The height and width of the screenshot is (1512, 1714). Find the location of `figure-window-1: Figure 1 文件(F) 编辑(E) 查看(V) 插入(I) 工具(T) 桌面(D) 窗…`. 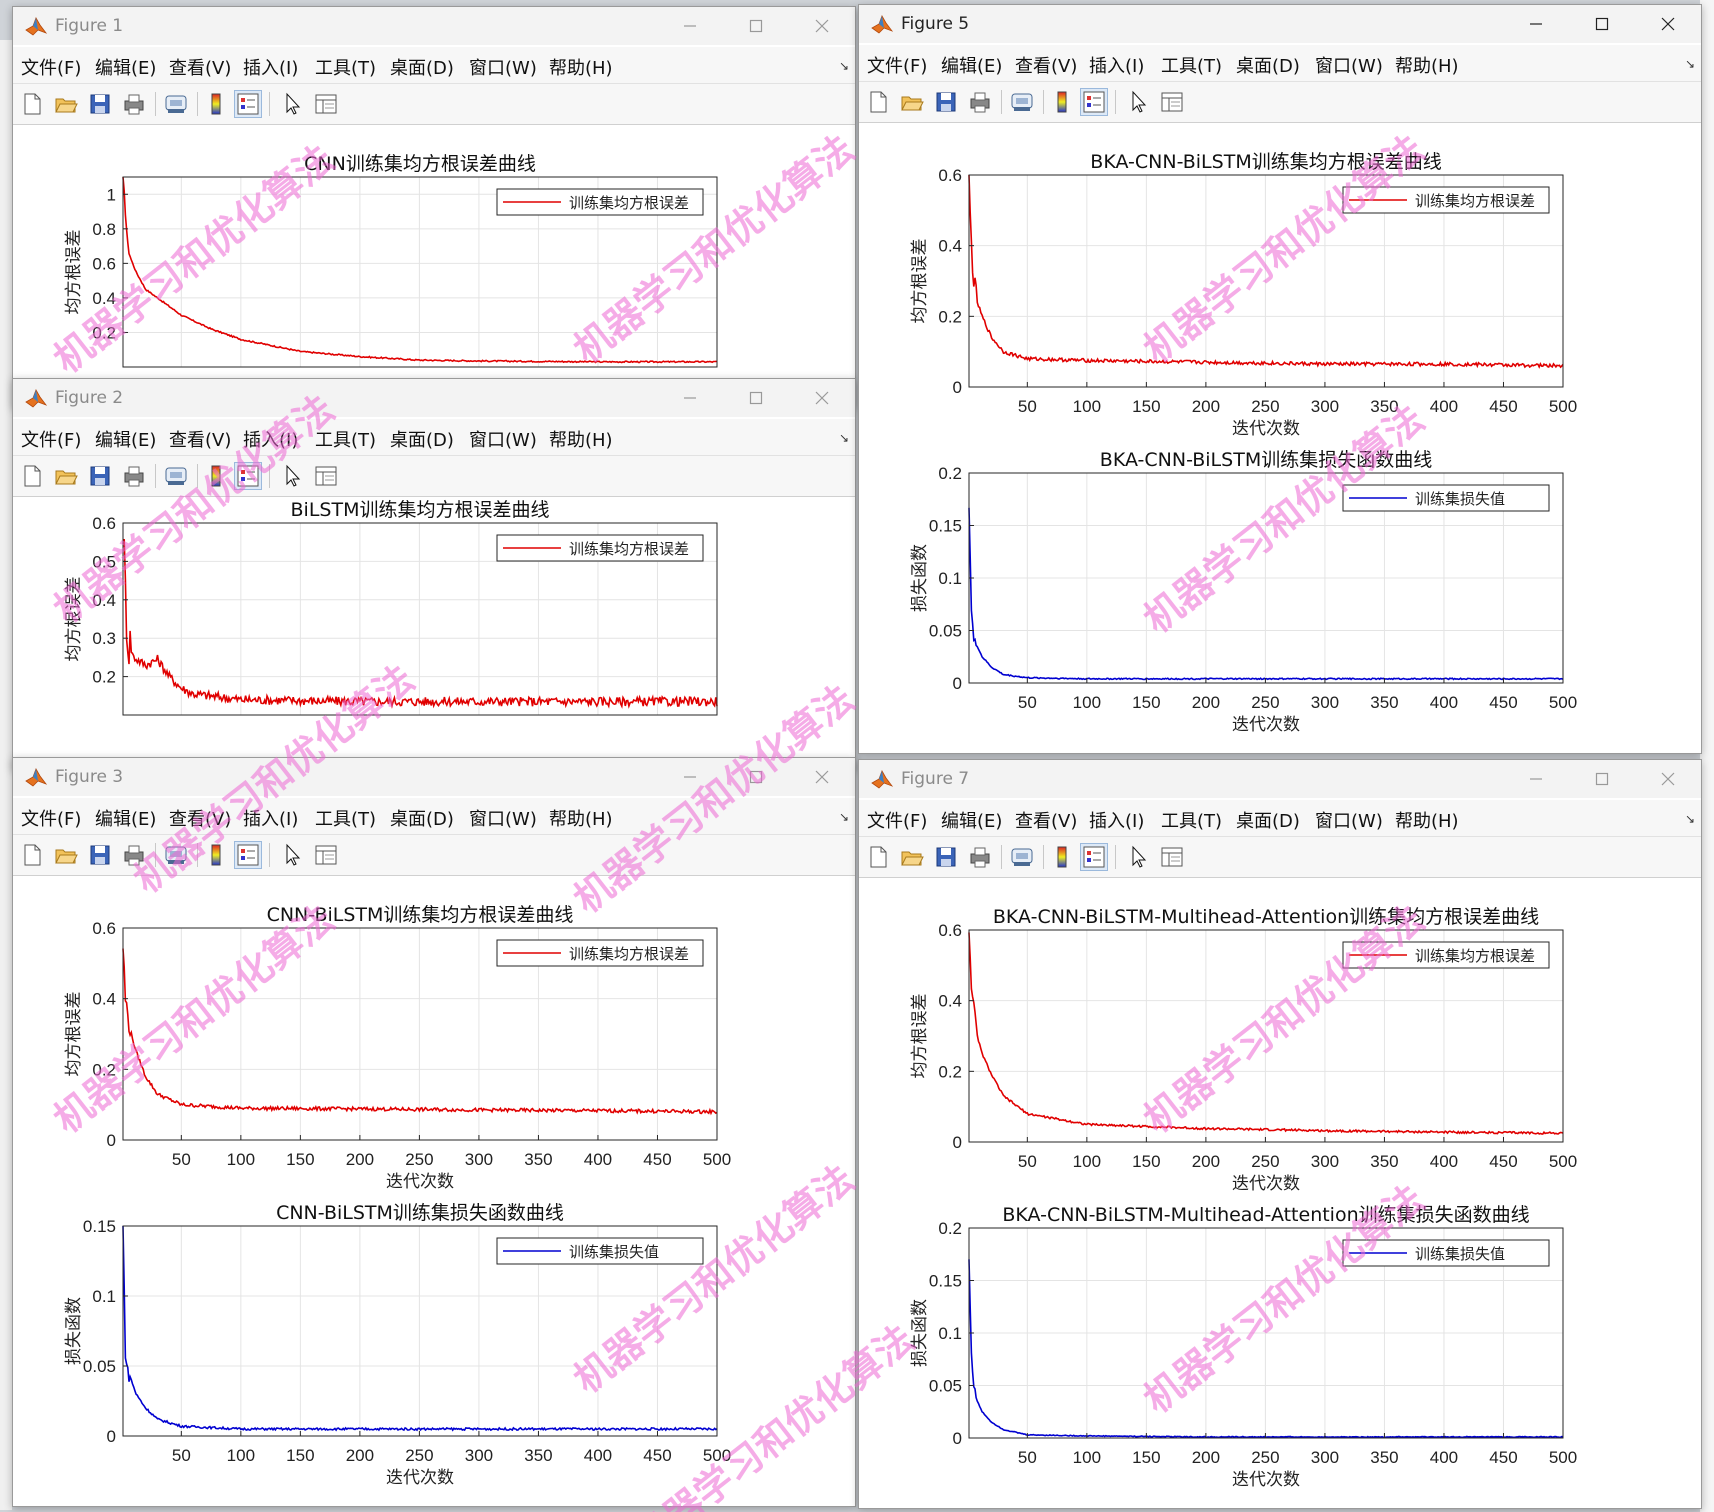

figure-window-1: Figure 1 文件(F) 编辑(E) 查看(V) 插入(I) 工具(T) 桌面(D) 窗… is located at coordinates (434, 207).